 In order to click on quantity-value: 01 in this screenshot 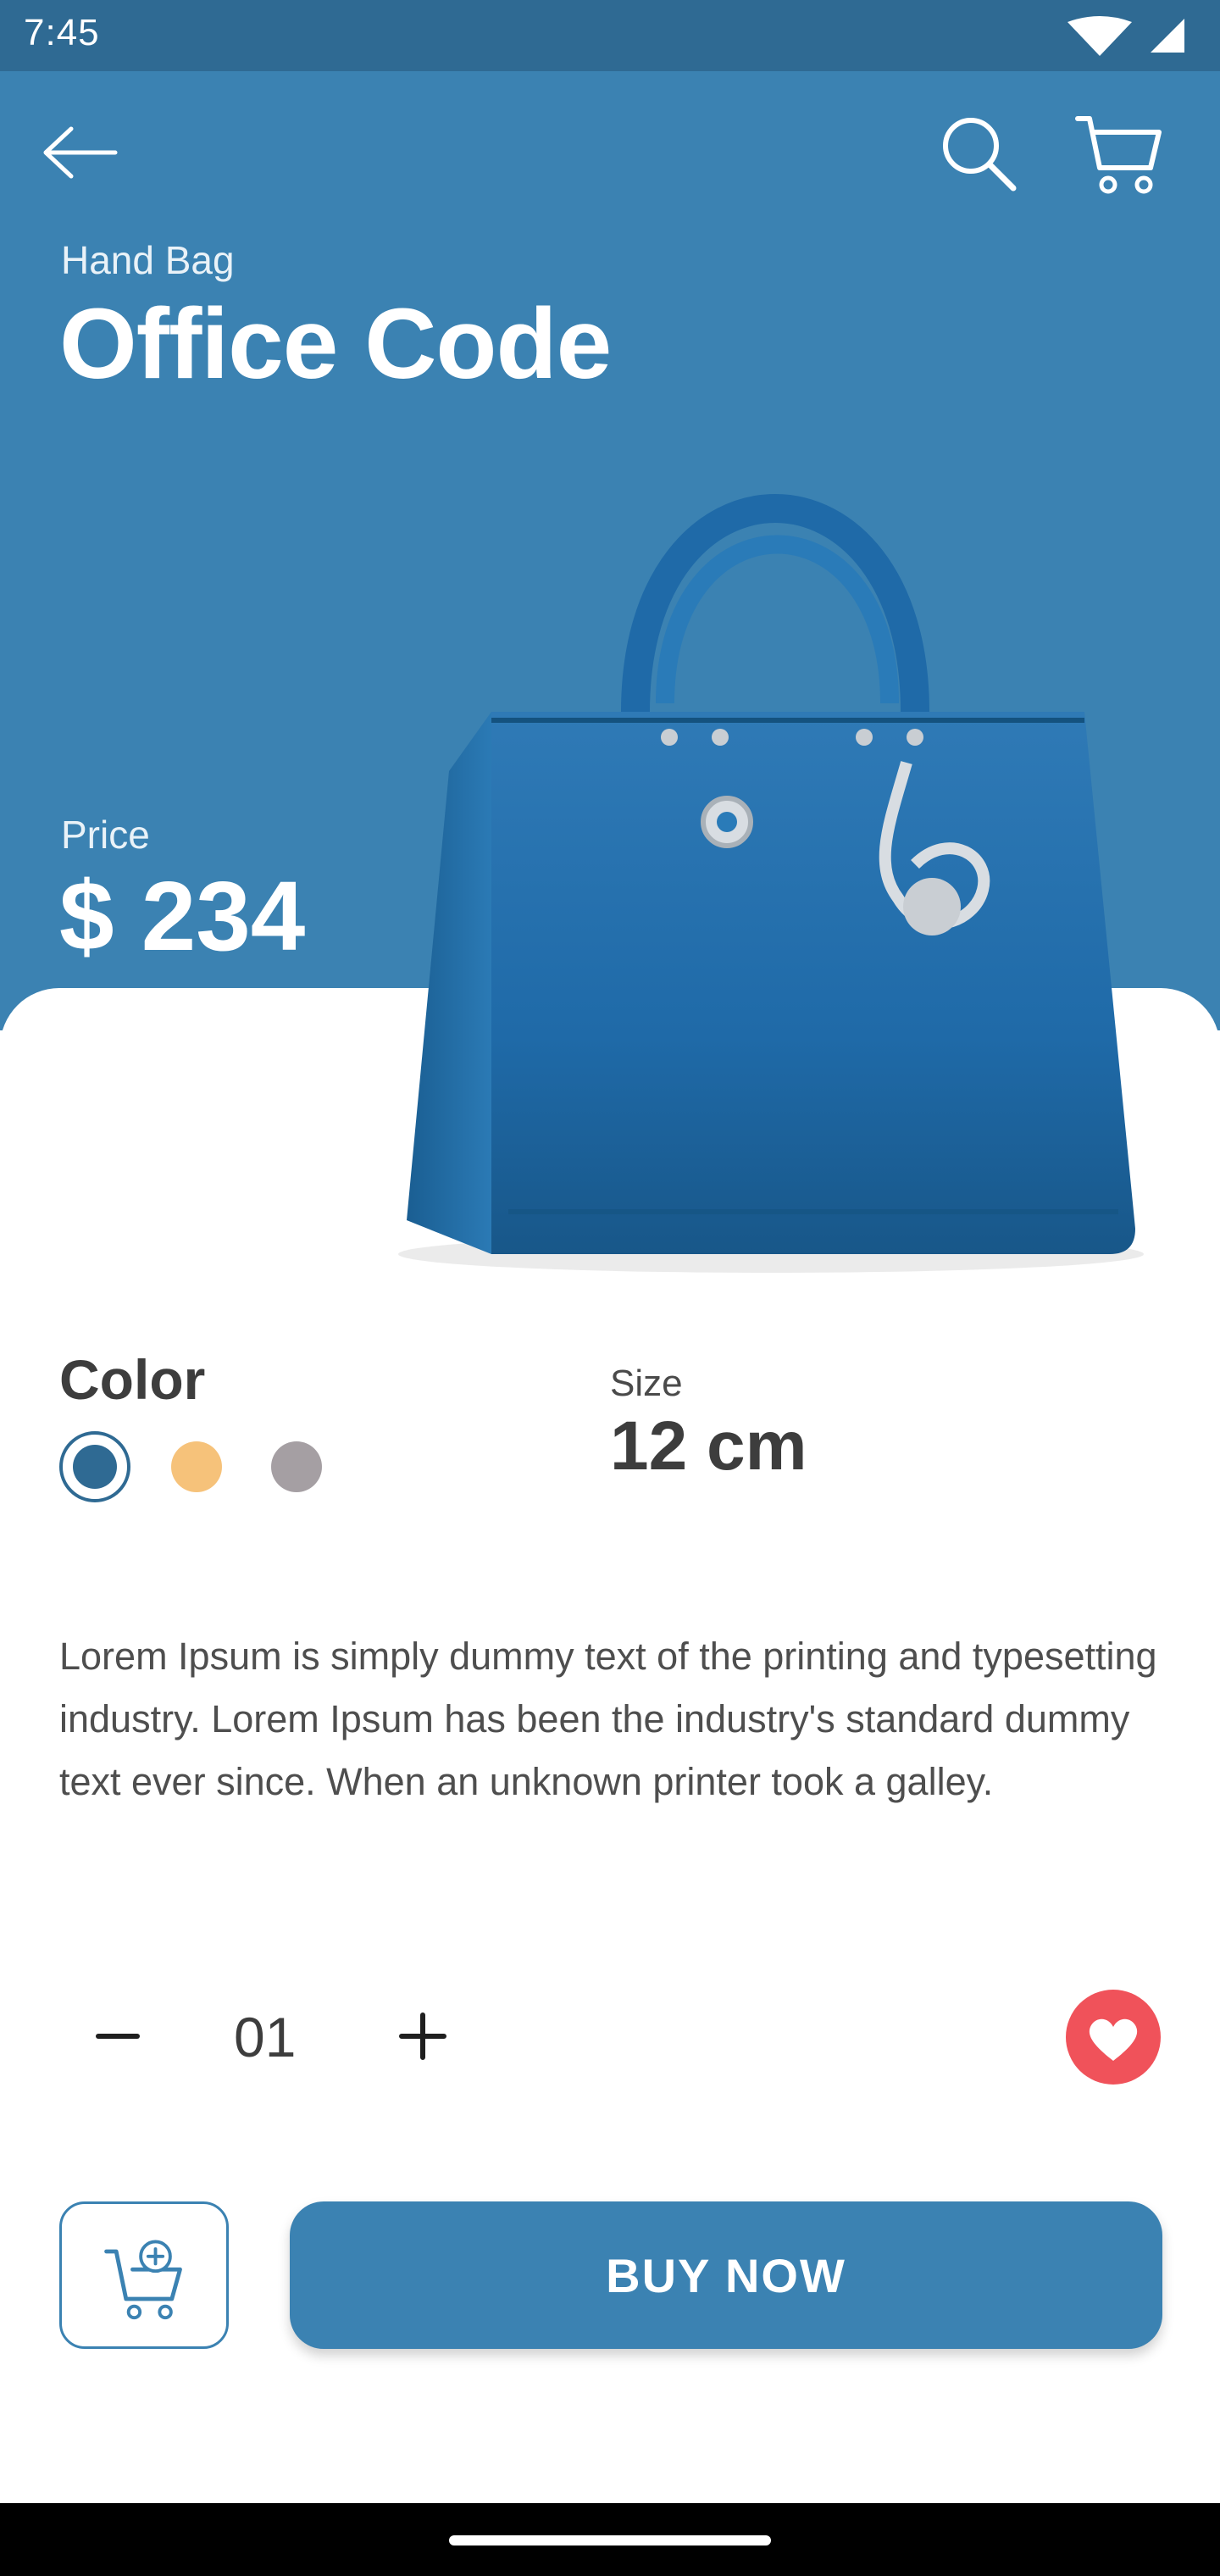, I will do `click(265, 2037)`.